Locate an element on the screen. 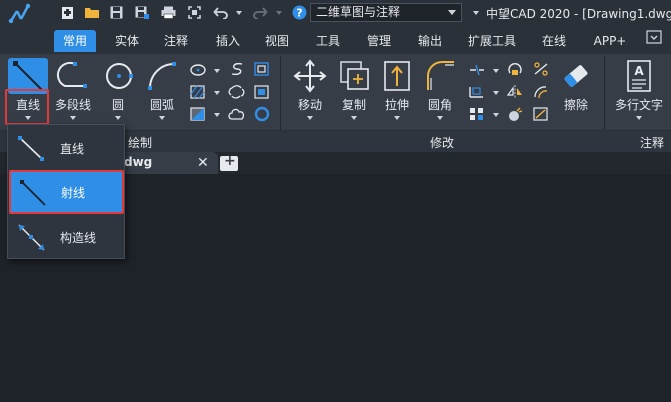 The image size is (671, 402). erase-tool-label: 擦除 is located at coordinates (575, 105).